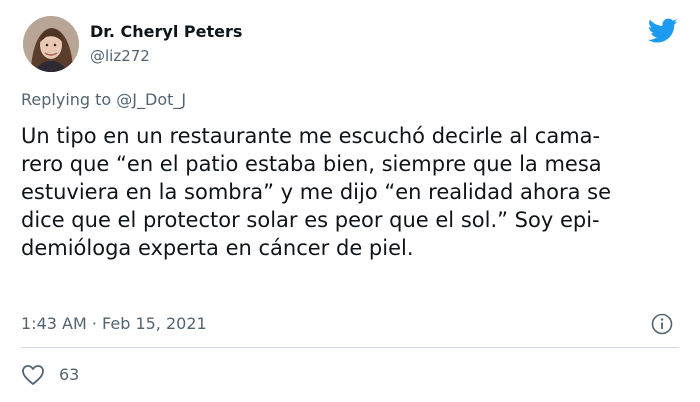  Describe the element at coordinates (69, 99) in the screenshot. I see `replying-to-label: Replying to` at that location.